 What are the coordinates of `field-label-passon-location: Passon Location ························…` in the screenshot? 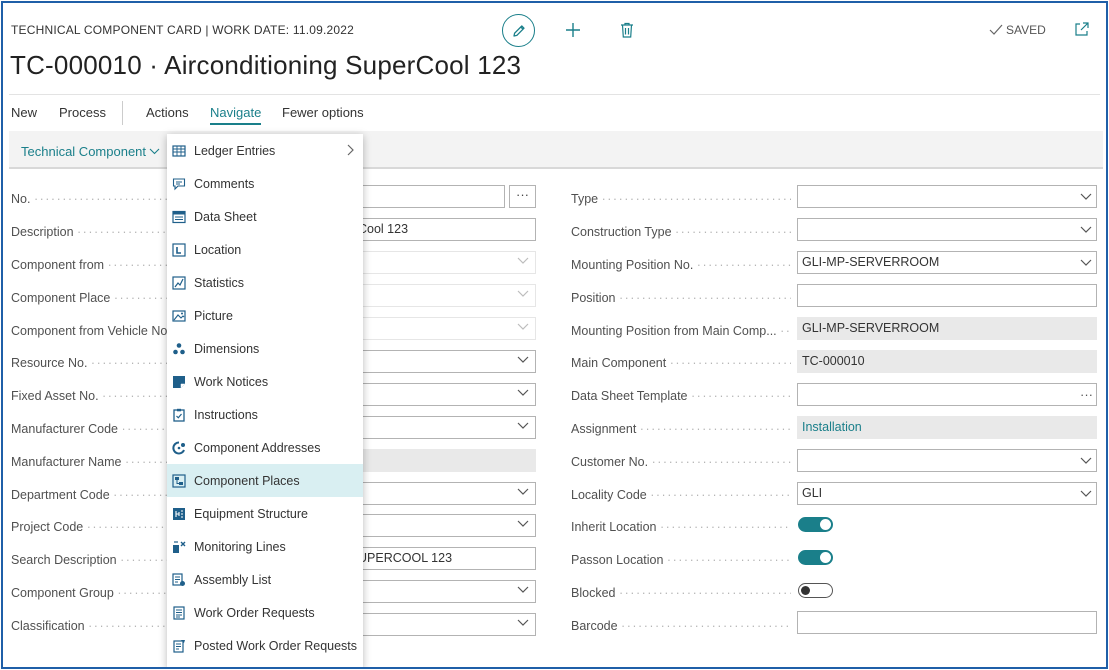 It's located at (681, 560).